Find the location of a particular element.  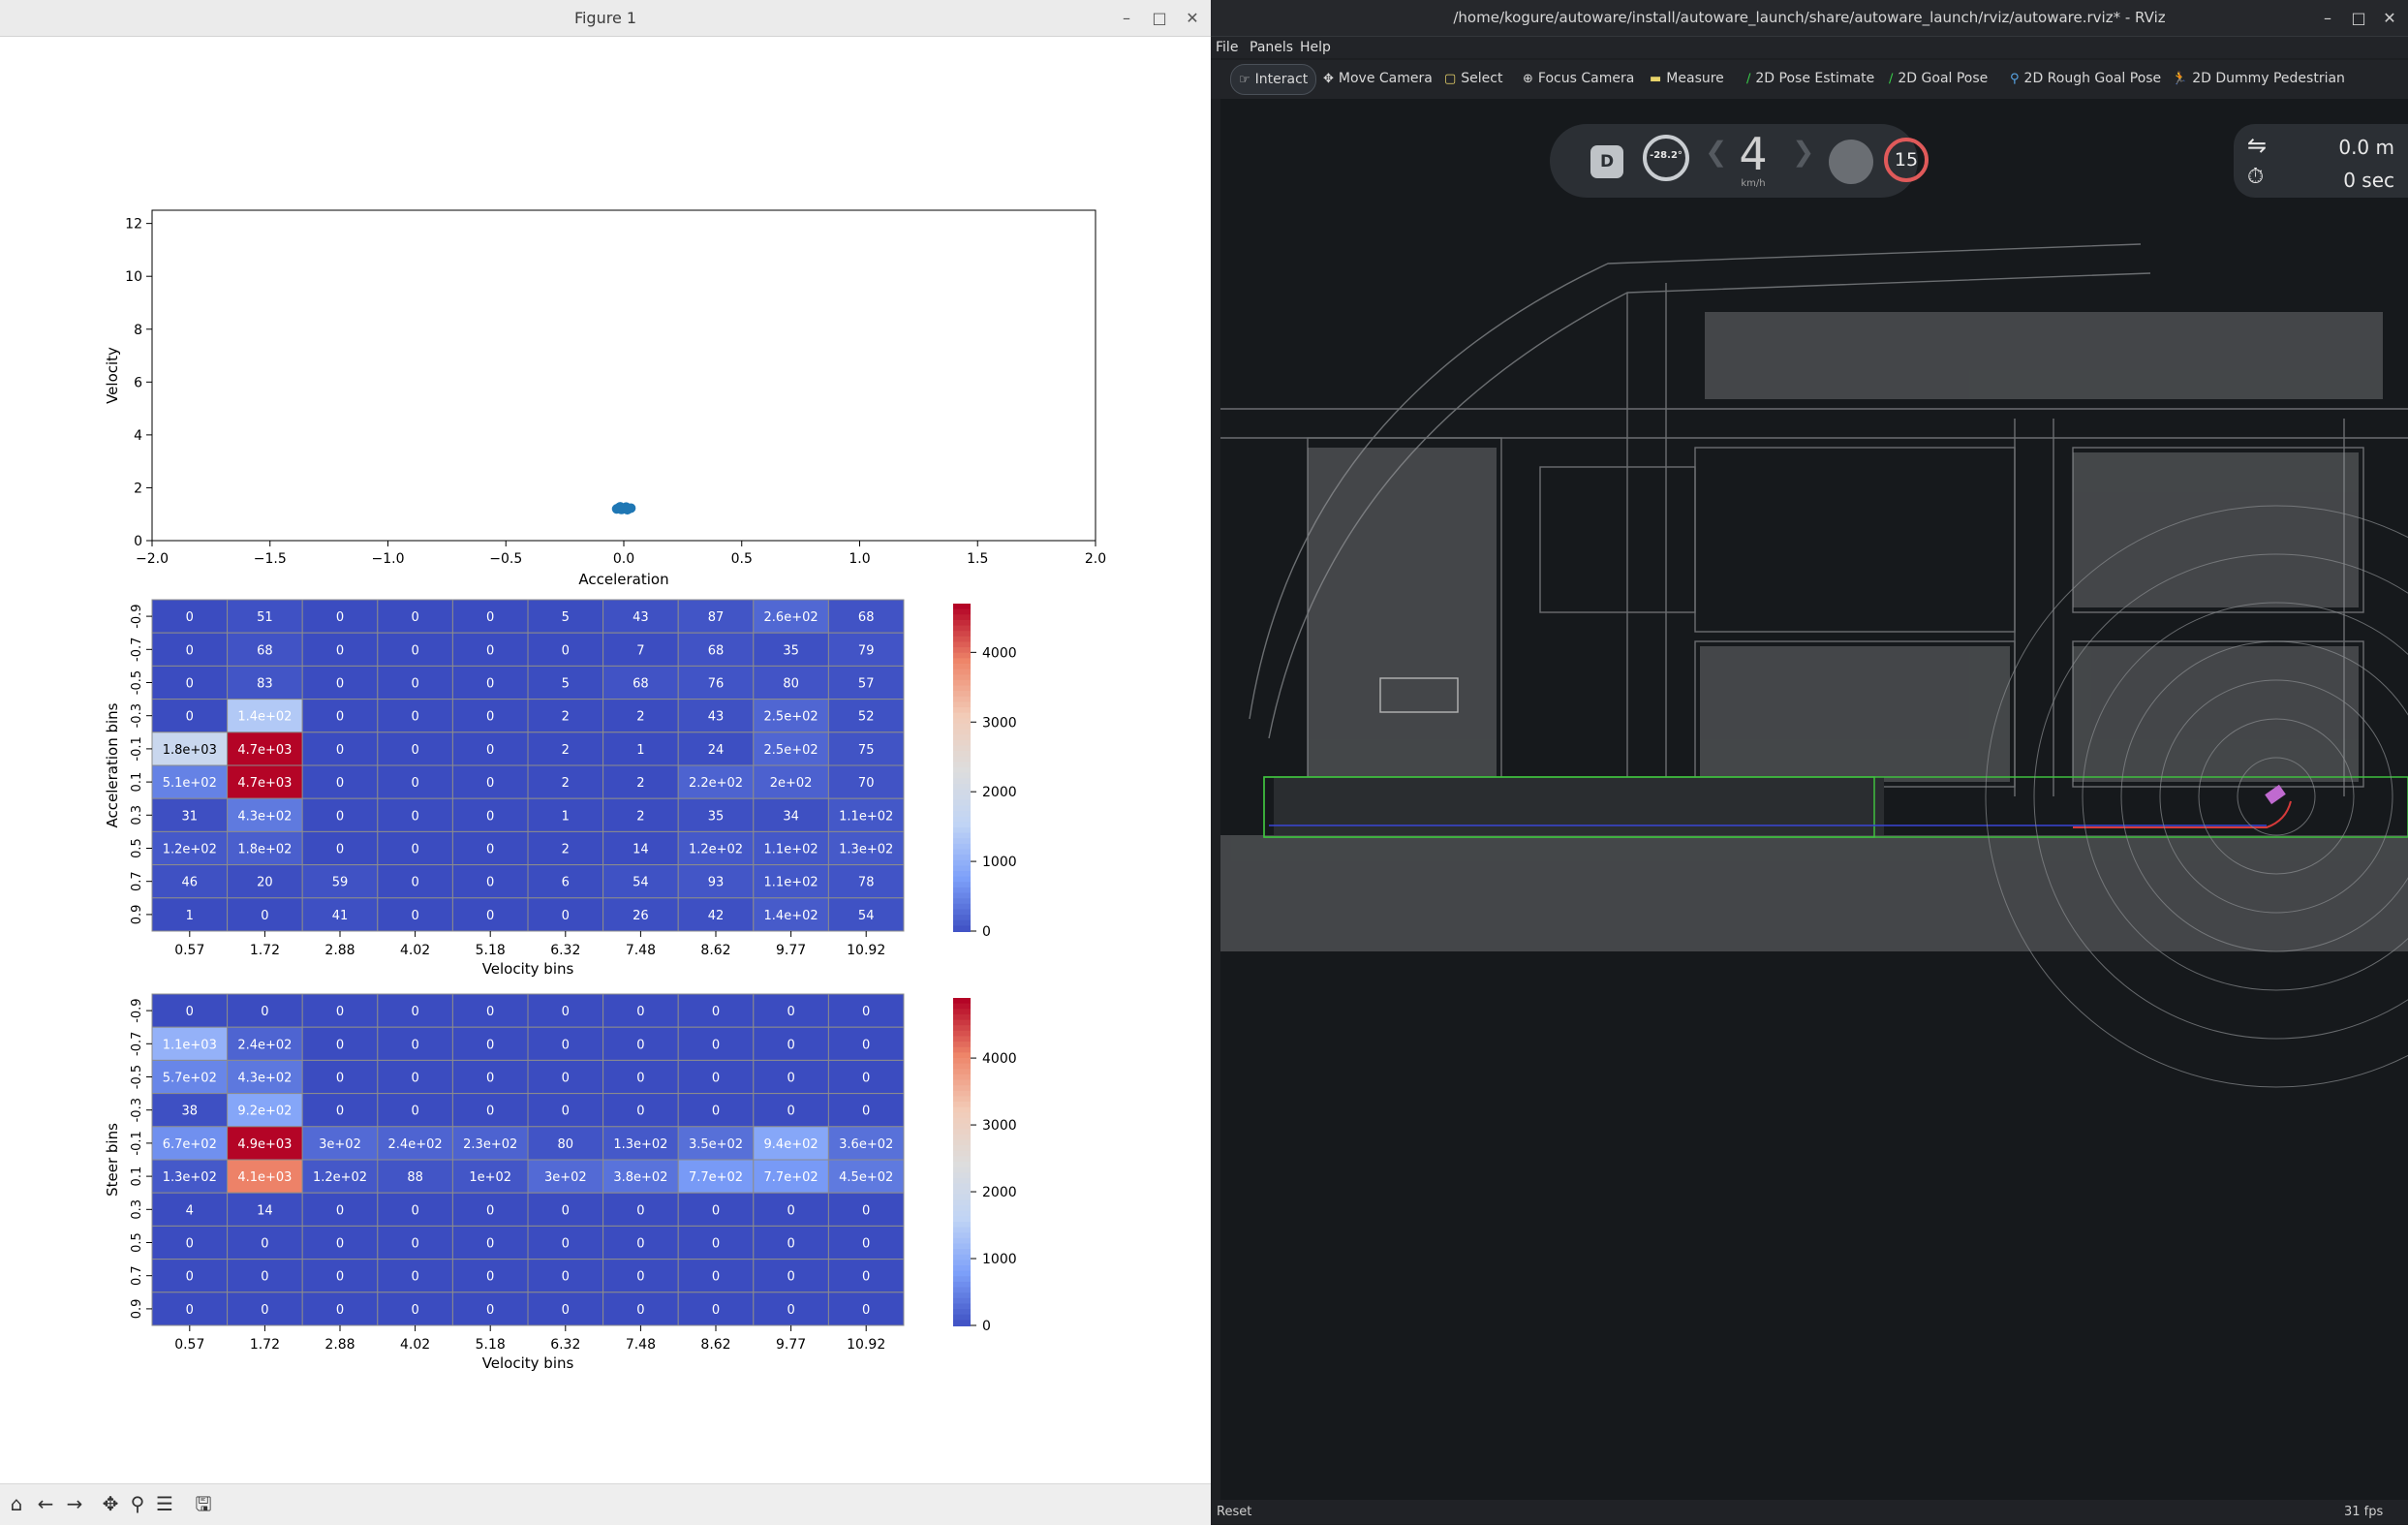

heatmap-cell-label: 1.8e+02 is located at coordinates (264, 850).